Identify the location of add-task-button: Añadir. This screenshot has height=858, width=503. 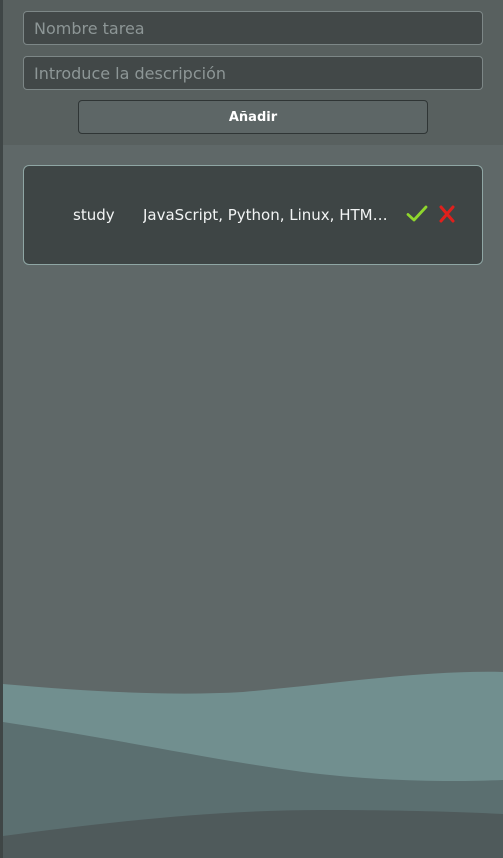
(253, 117).